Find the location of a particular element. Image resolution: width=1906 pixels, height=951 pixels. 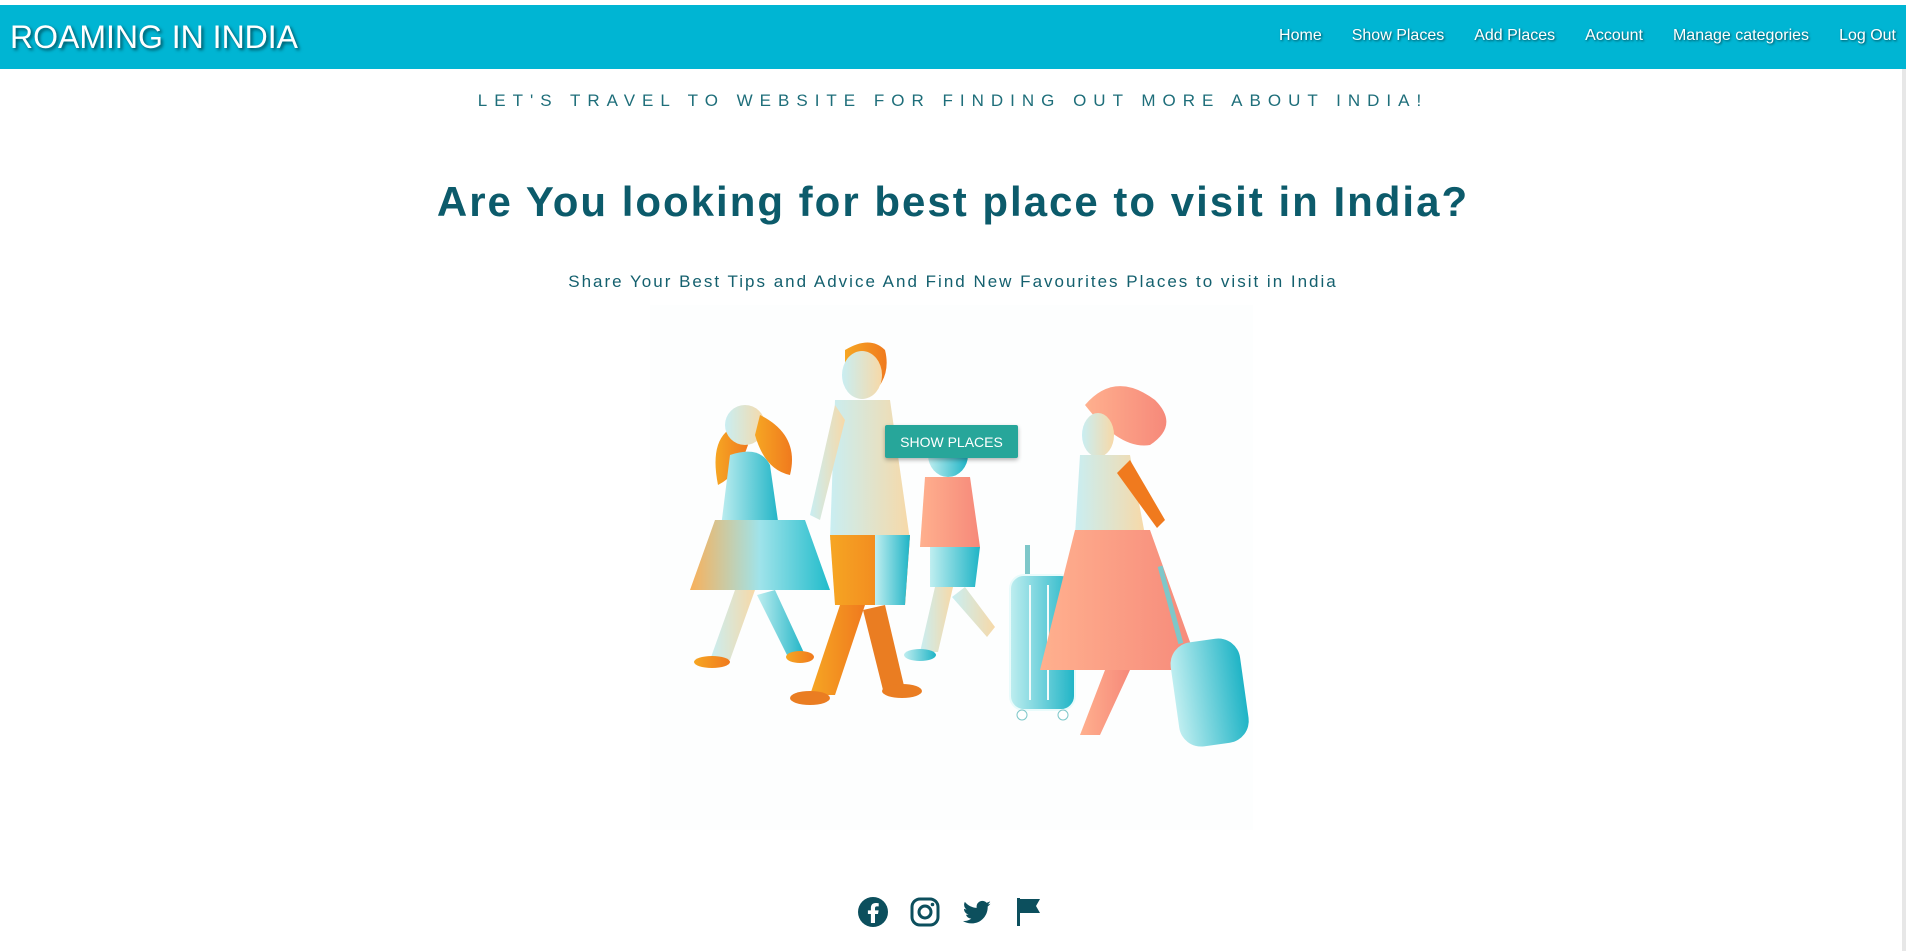

nav-show-places: Show Places is located at coordinates (1398, 36).